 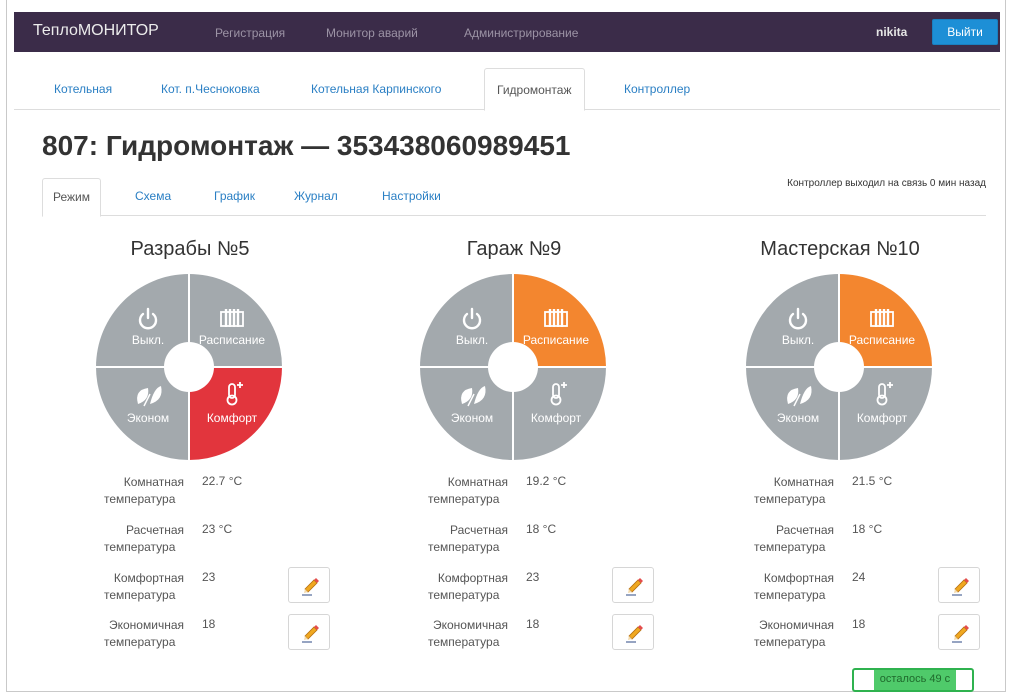 I want to click on tab-scheme: Схема, so click(x=153, y=196).